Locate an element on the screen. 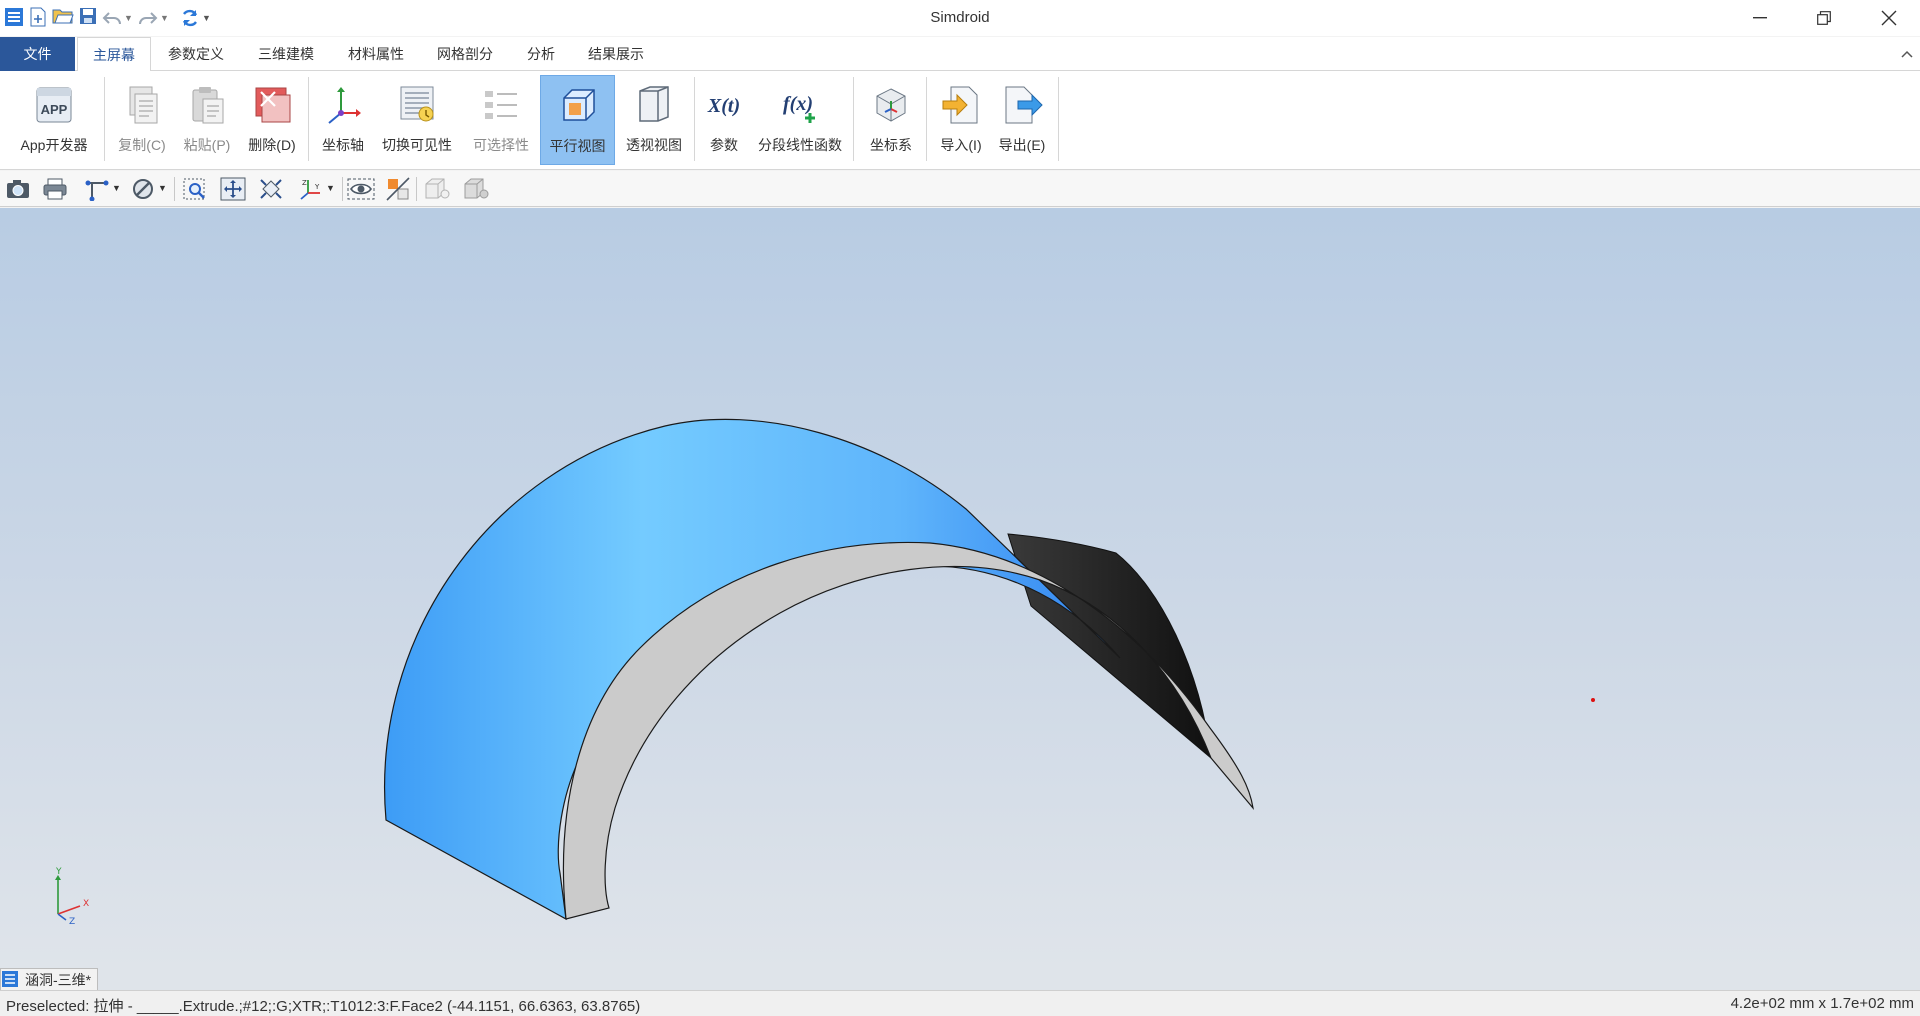  perspective-view-button: 透视视图 is located at coordinates (654, 120).